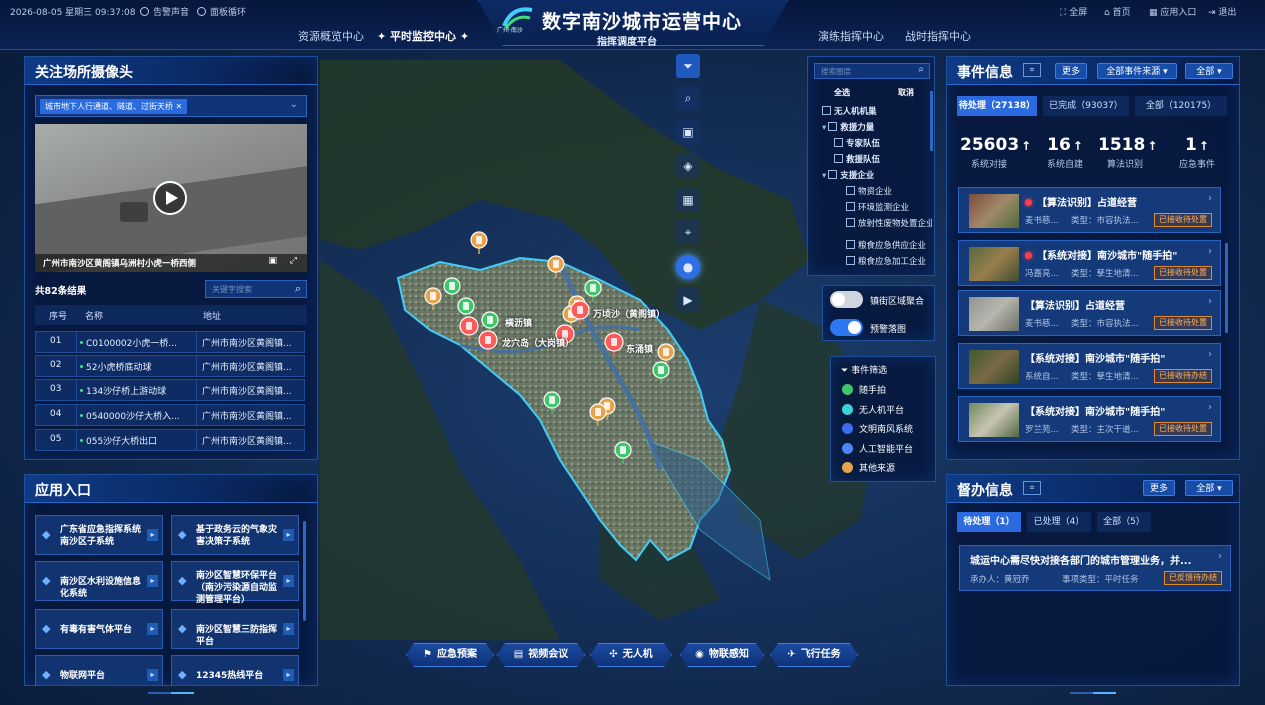 This screenshot has height=705, width=1265. What do you see at coordinates (423, 36) in the screenshot?
I see `nav-daily-monitor: ✦ 平时监控中心 ✦` at bounding box center [423, 36].